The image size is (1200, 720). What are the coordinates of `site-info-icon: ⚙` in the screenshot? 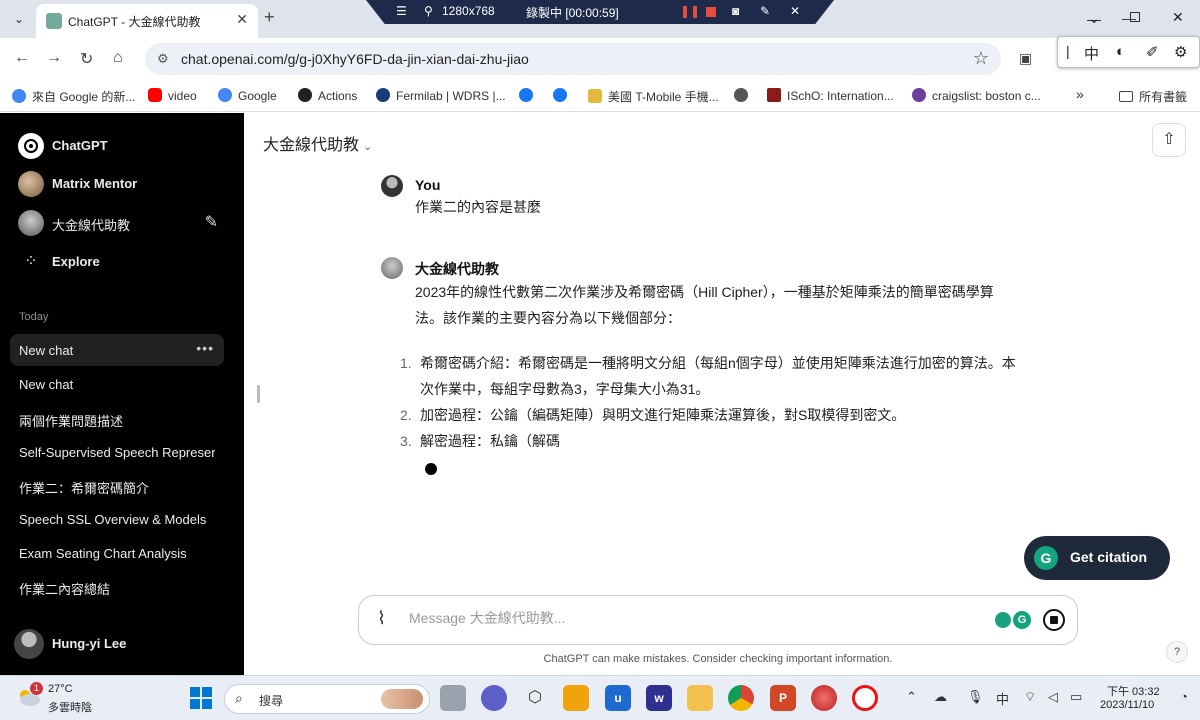 It's located at (163, 59).